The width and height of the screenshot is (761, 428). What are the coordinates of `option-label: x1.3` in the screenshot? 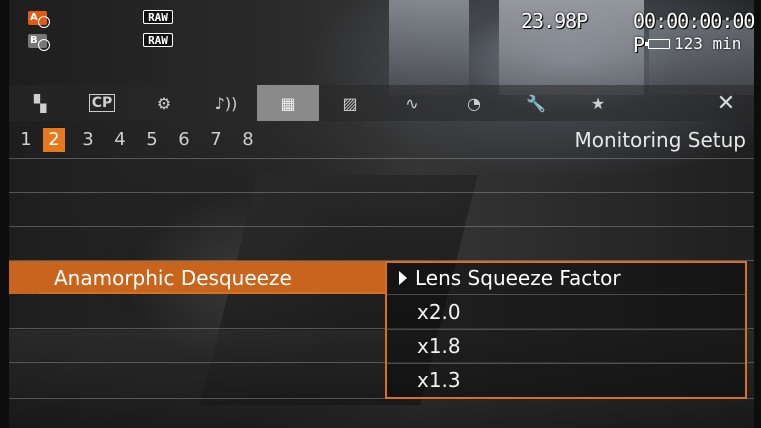 It's located at (439, 380).